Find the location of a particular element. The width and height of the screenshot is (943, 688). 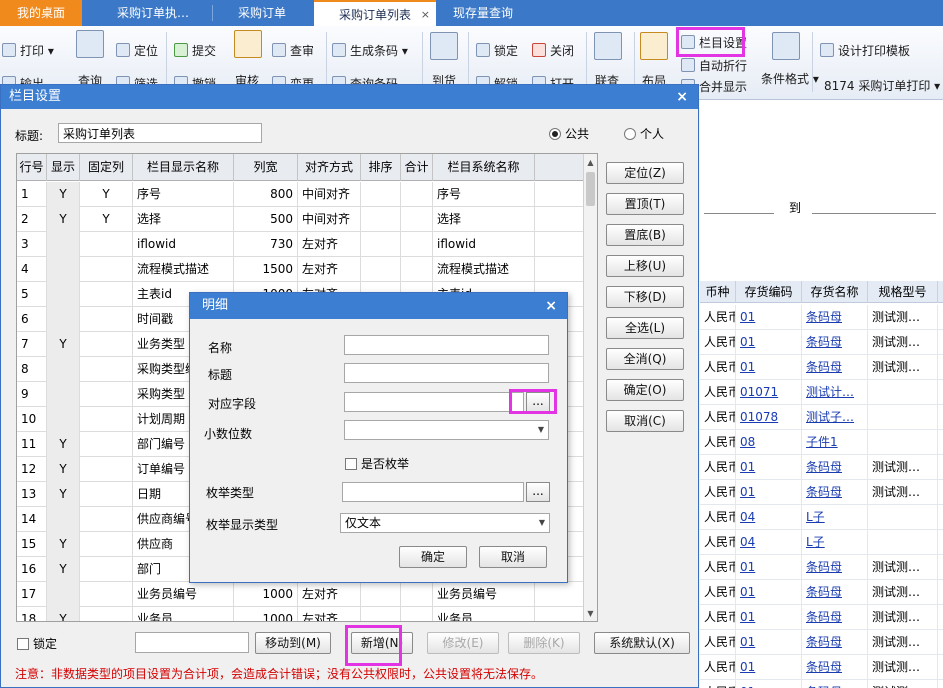

list-row: 人民币04L子 is located at coordinates (821, 542).